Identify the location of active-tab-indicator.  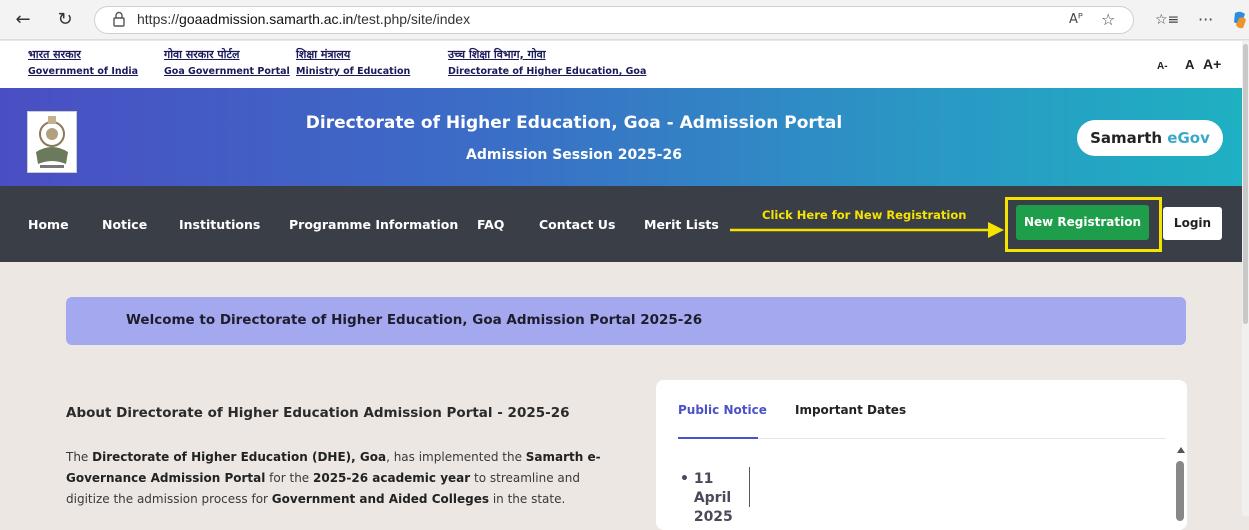
(718, 438).